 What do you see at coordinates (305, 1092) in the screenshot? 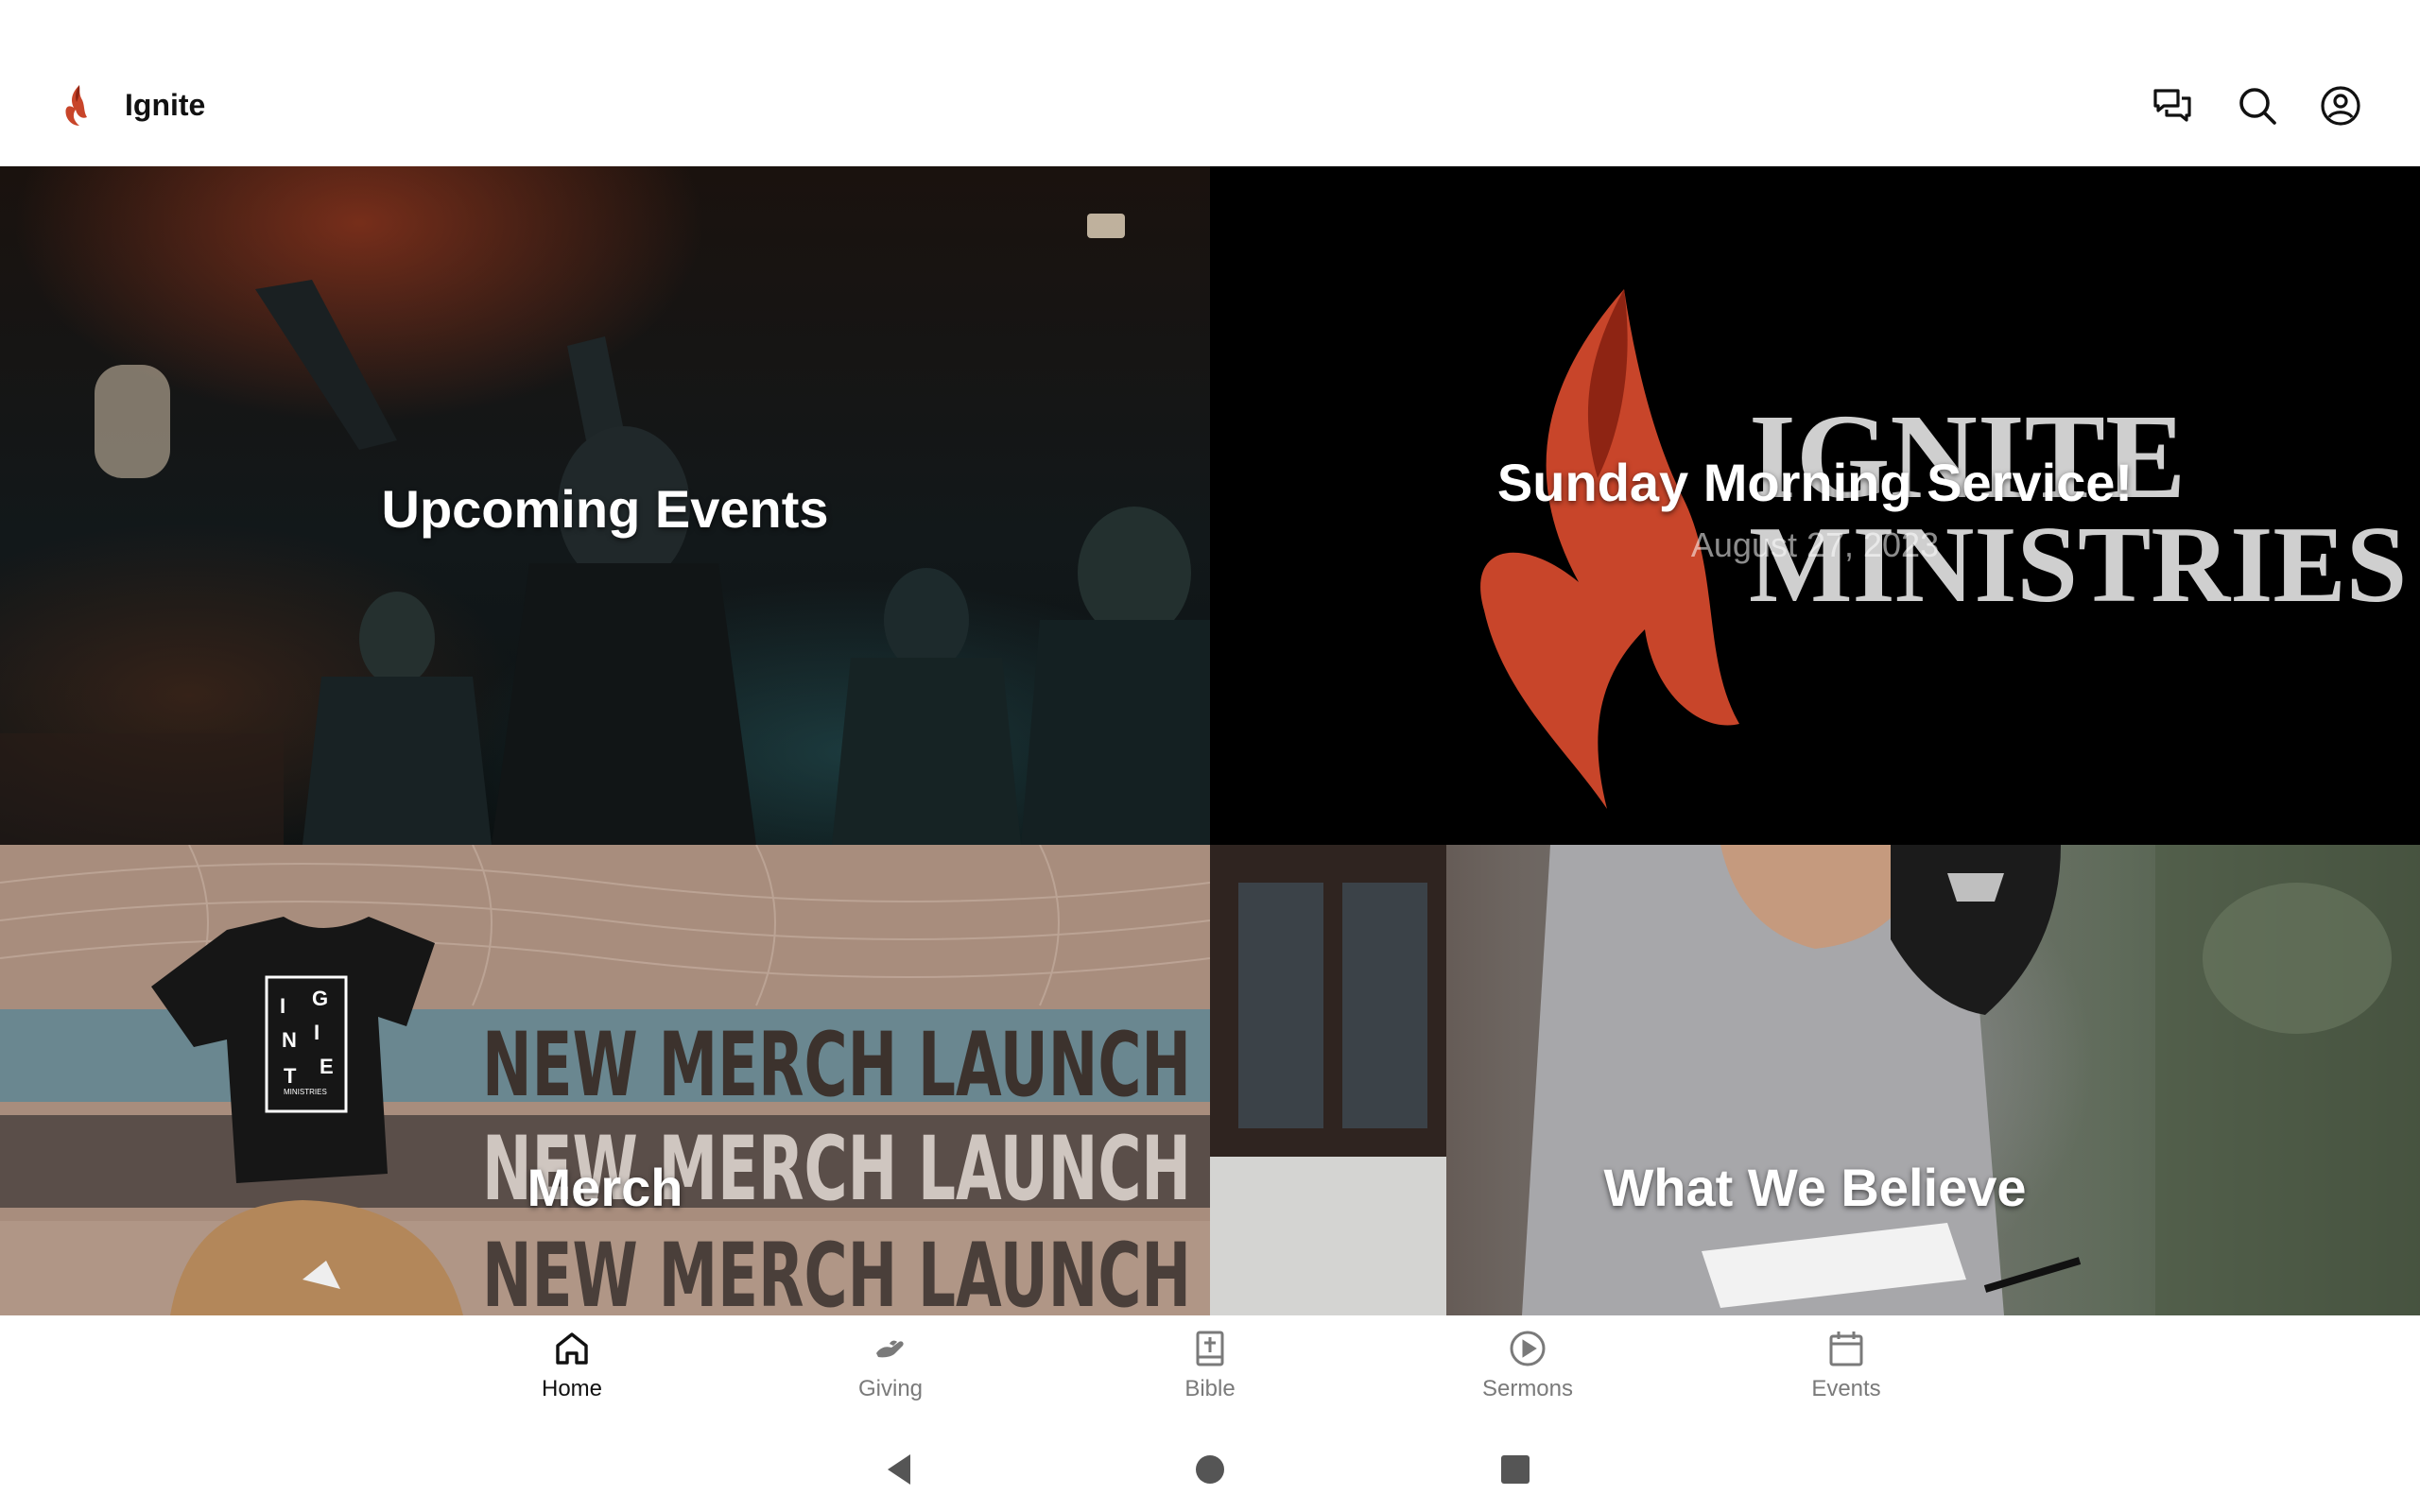
I see `shirt-caption: MINISTRIES` at bounding box center [305, 1092].